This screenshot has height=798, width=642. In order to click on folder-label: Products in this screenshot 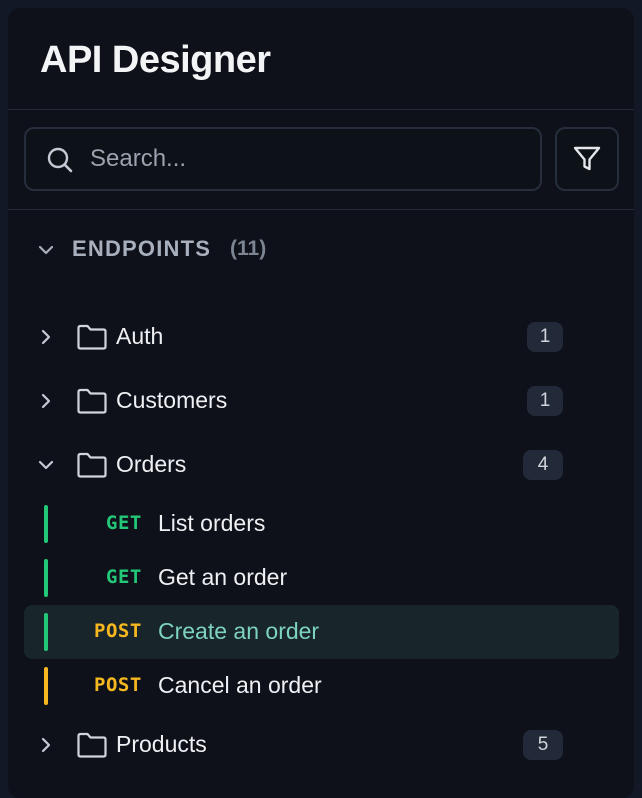, I will do `click(161, 744)`.